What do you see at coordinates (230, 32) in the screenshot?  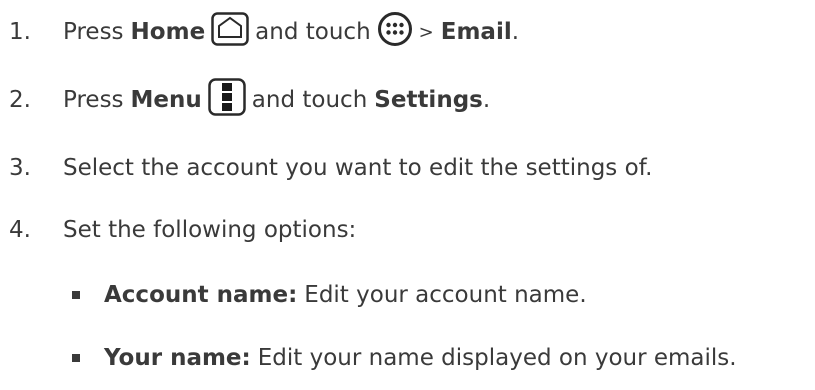 I see `home-icon` at bounding box center [230, 32].